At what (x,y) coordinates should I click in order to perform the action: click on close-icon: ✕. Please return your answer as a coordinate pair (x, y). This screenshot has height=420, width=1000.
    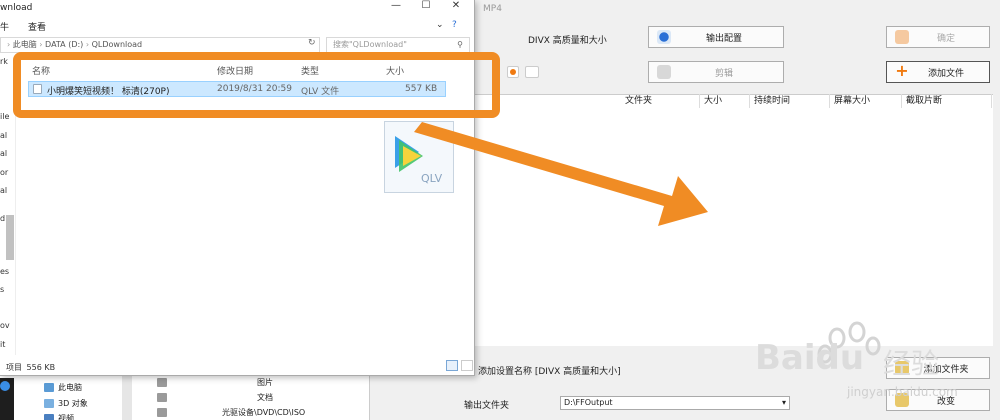
    Looking at the image, I should click on (456, 7).